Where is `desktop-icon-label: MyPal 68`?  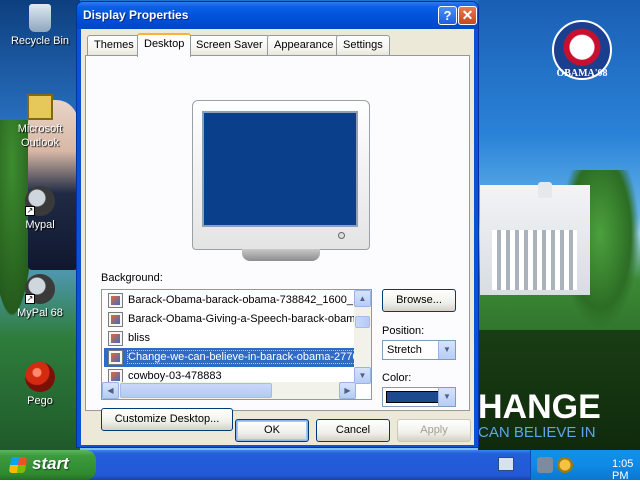
desktop-icon-label: MyPal 68 is located at coordinates (40, 313).